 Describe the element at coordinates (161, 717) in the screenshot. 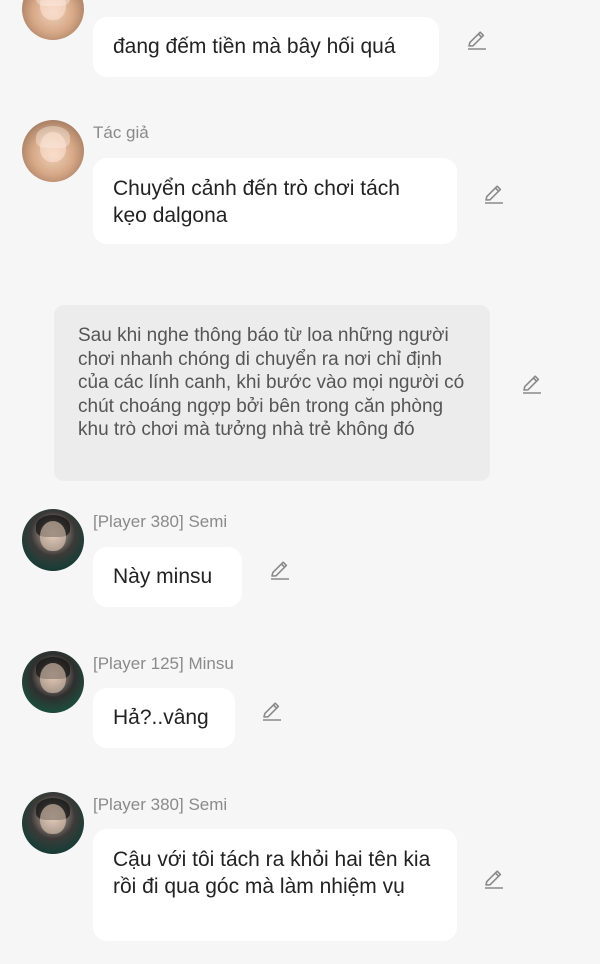

I see `message-text: Hả?..vâng` at that location.